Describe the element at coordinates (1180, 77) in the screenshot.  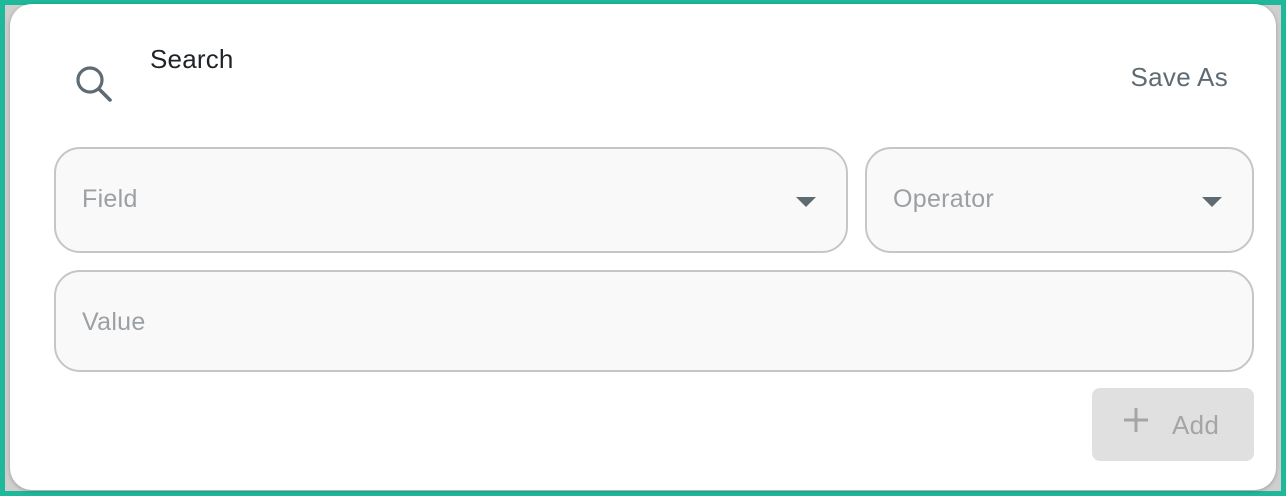
I see `save-as-button: Save As` at that location.